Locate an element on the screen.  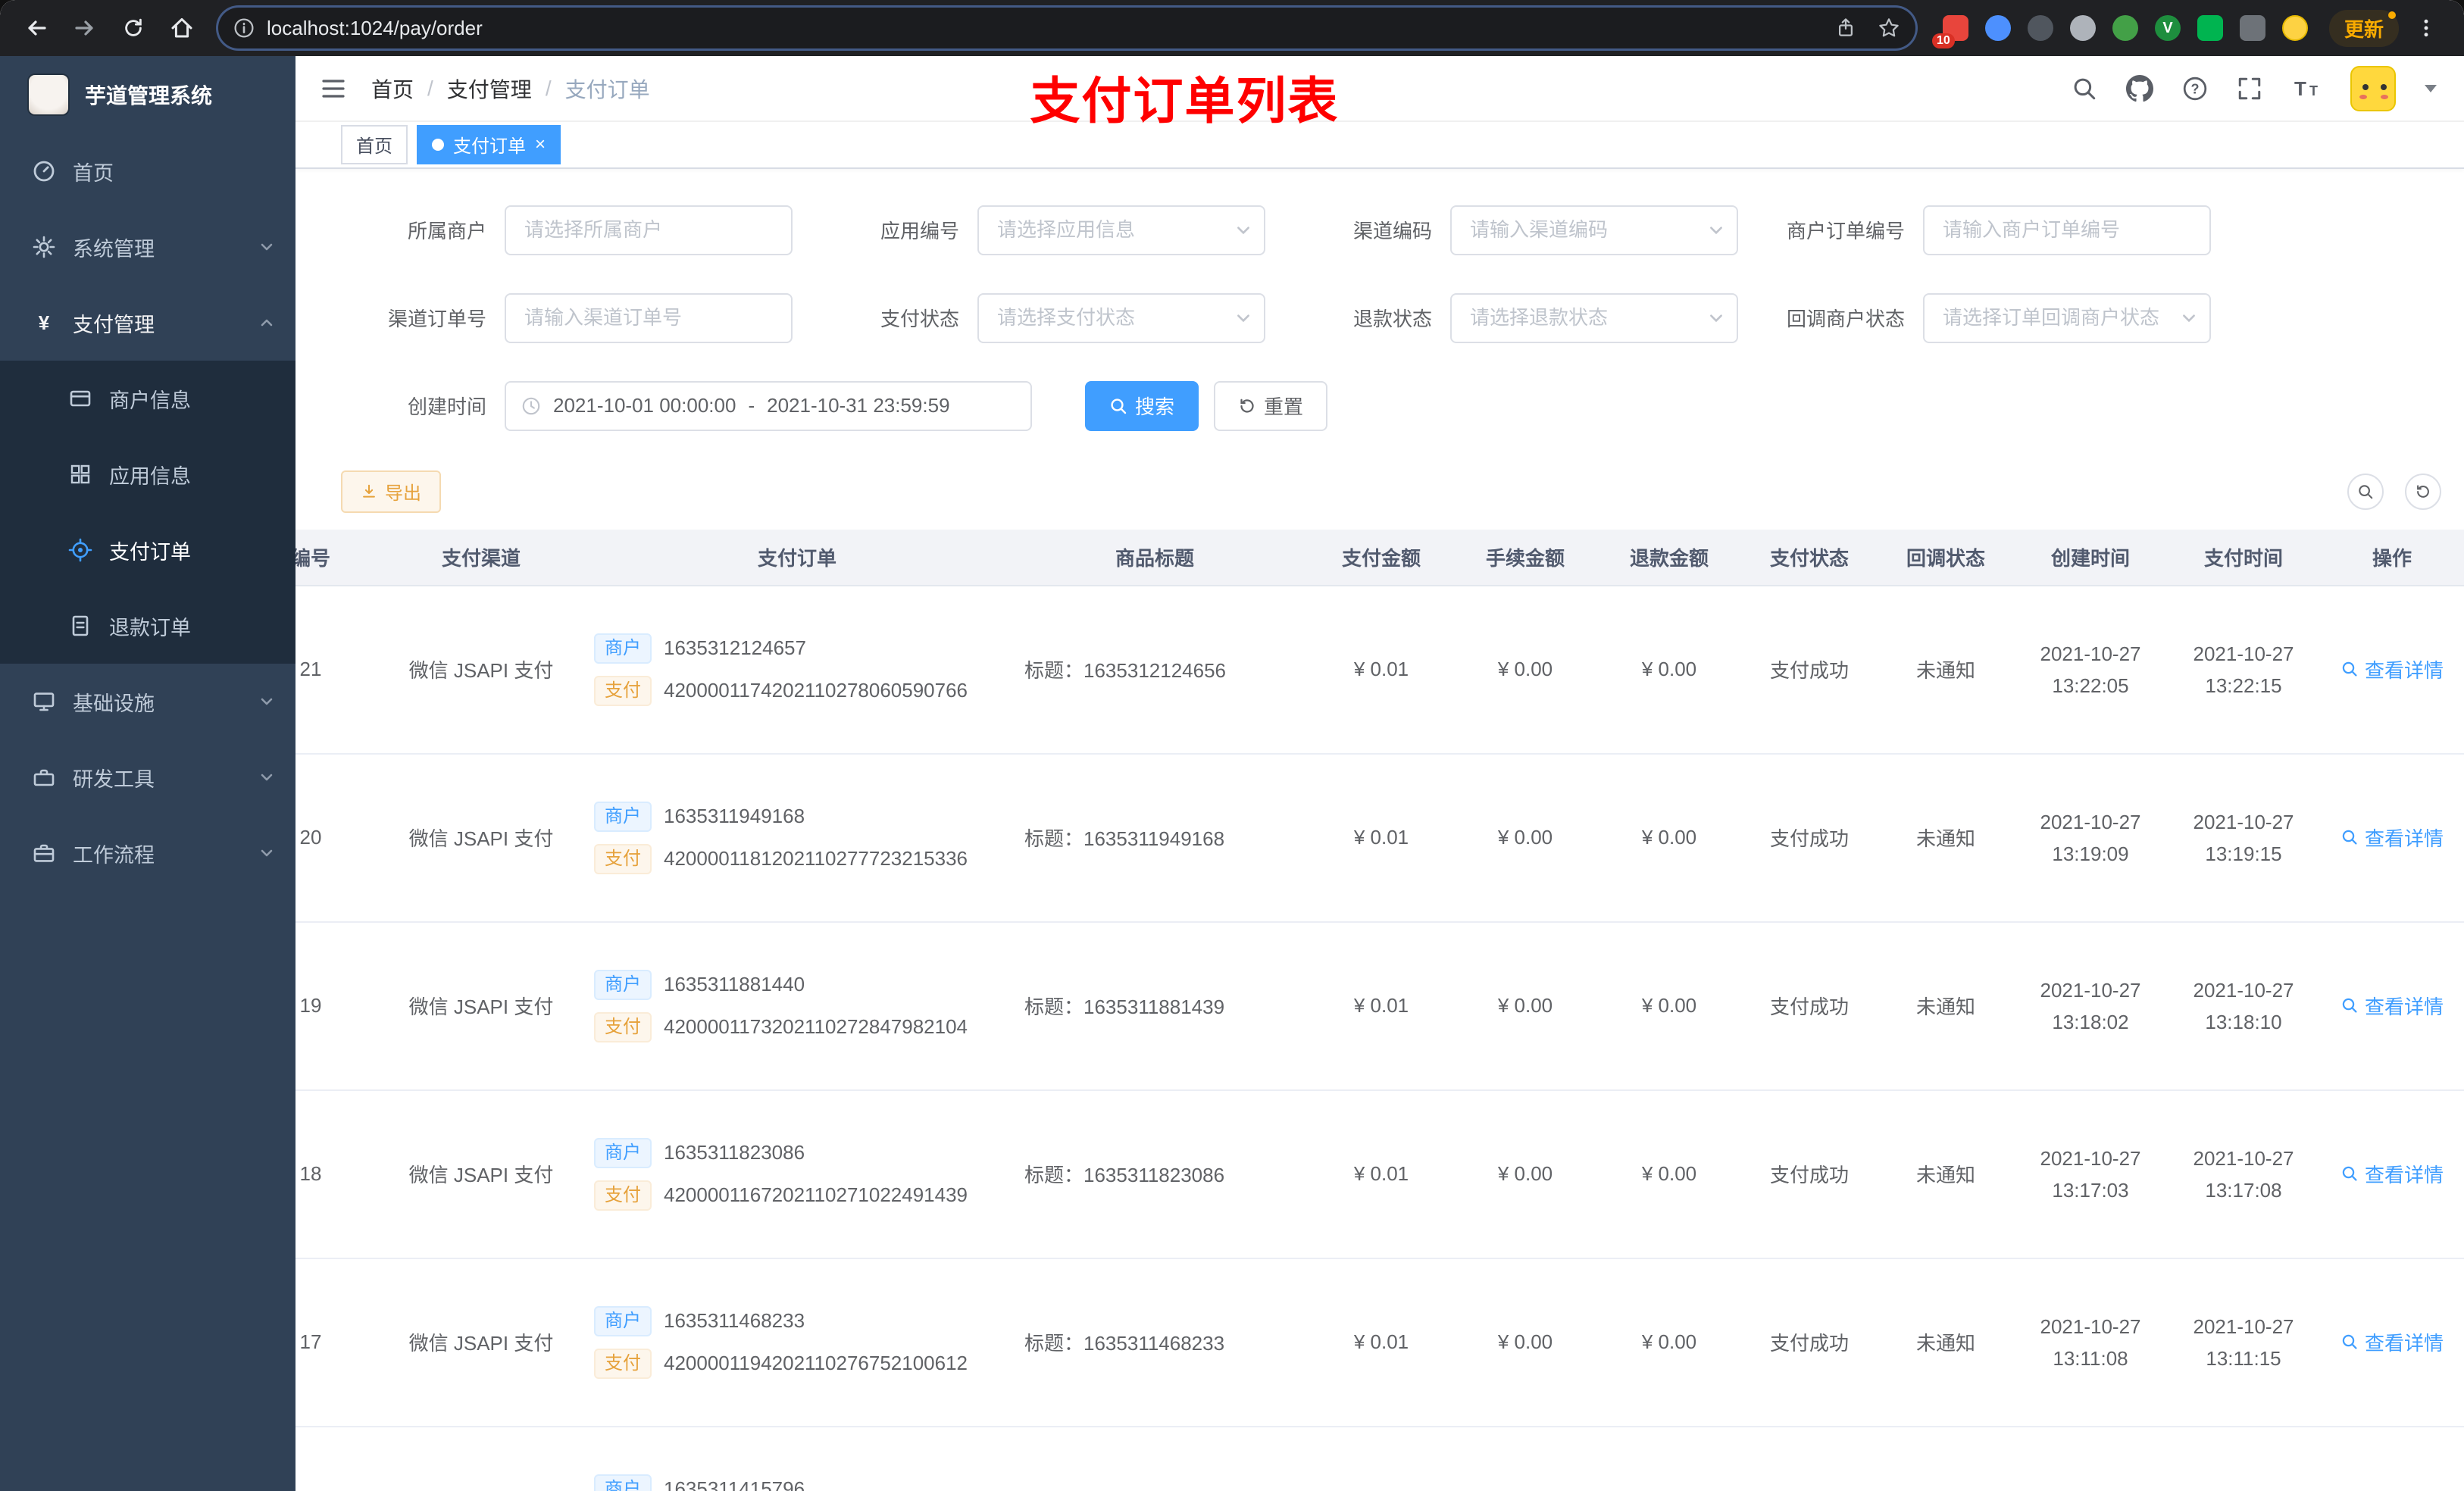
refresh-table-icon is located at coordinates (2423, 491).